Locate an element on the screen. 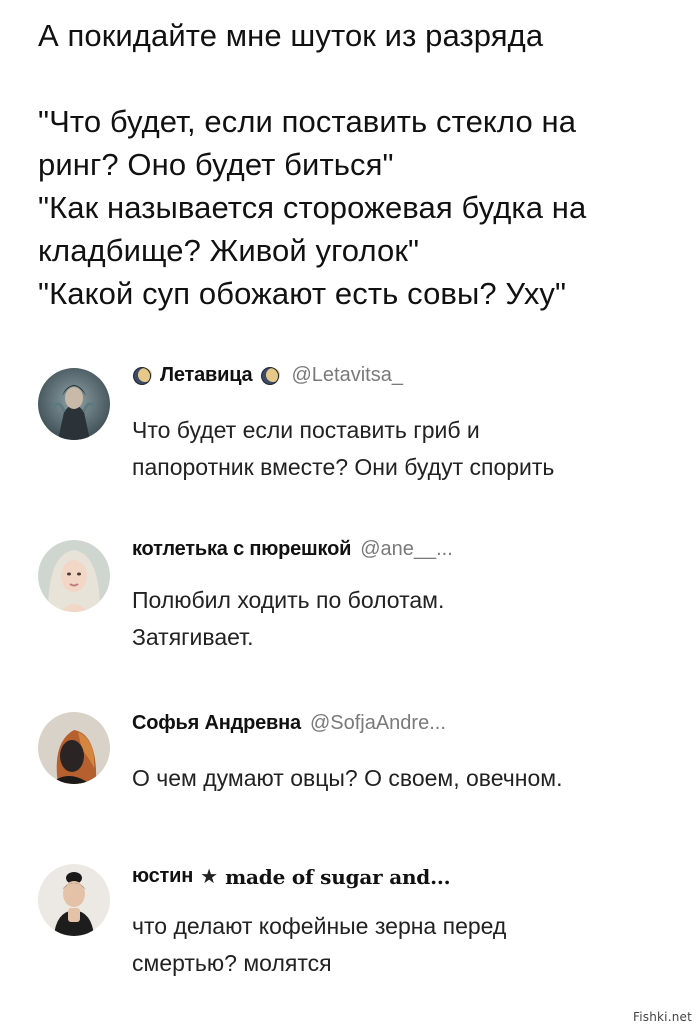  reply-line: папоротник вместе? Они будут спорить is located at coordinates (343, 467).